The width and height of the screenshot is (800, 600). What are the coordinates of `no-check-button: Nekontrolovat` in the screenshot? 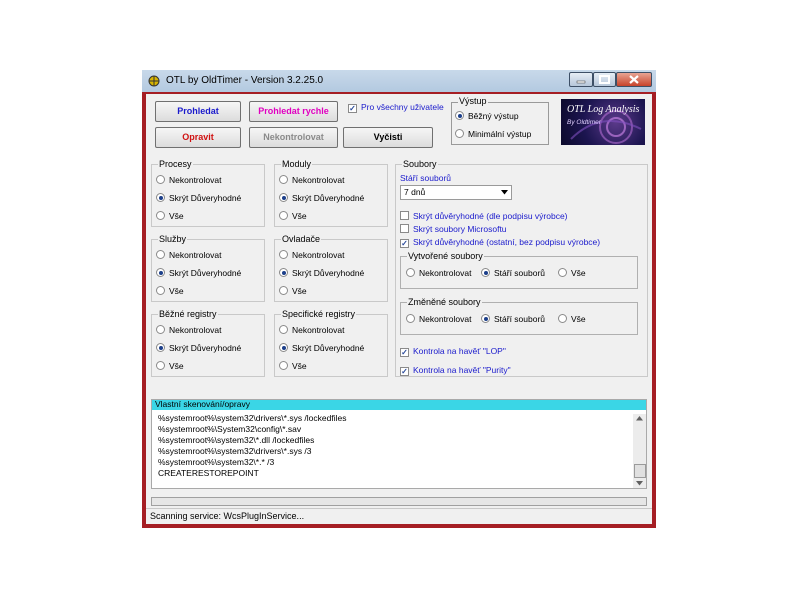 It's located at (293, 137).